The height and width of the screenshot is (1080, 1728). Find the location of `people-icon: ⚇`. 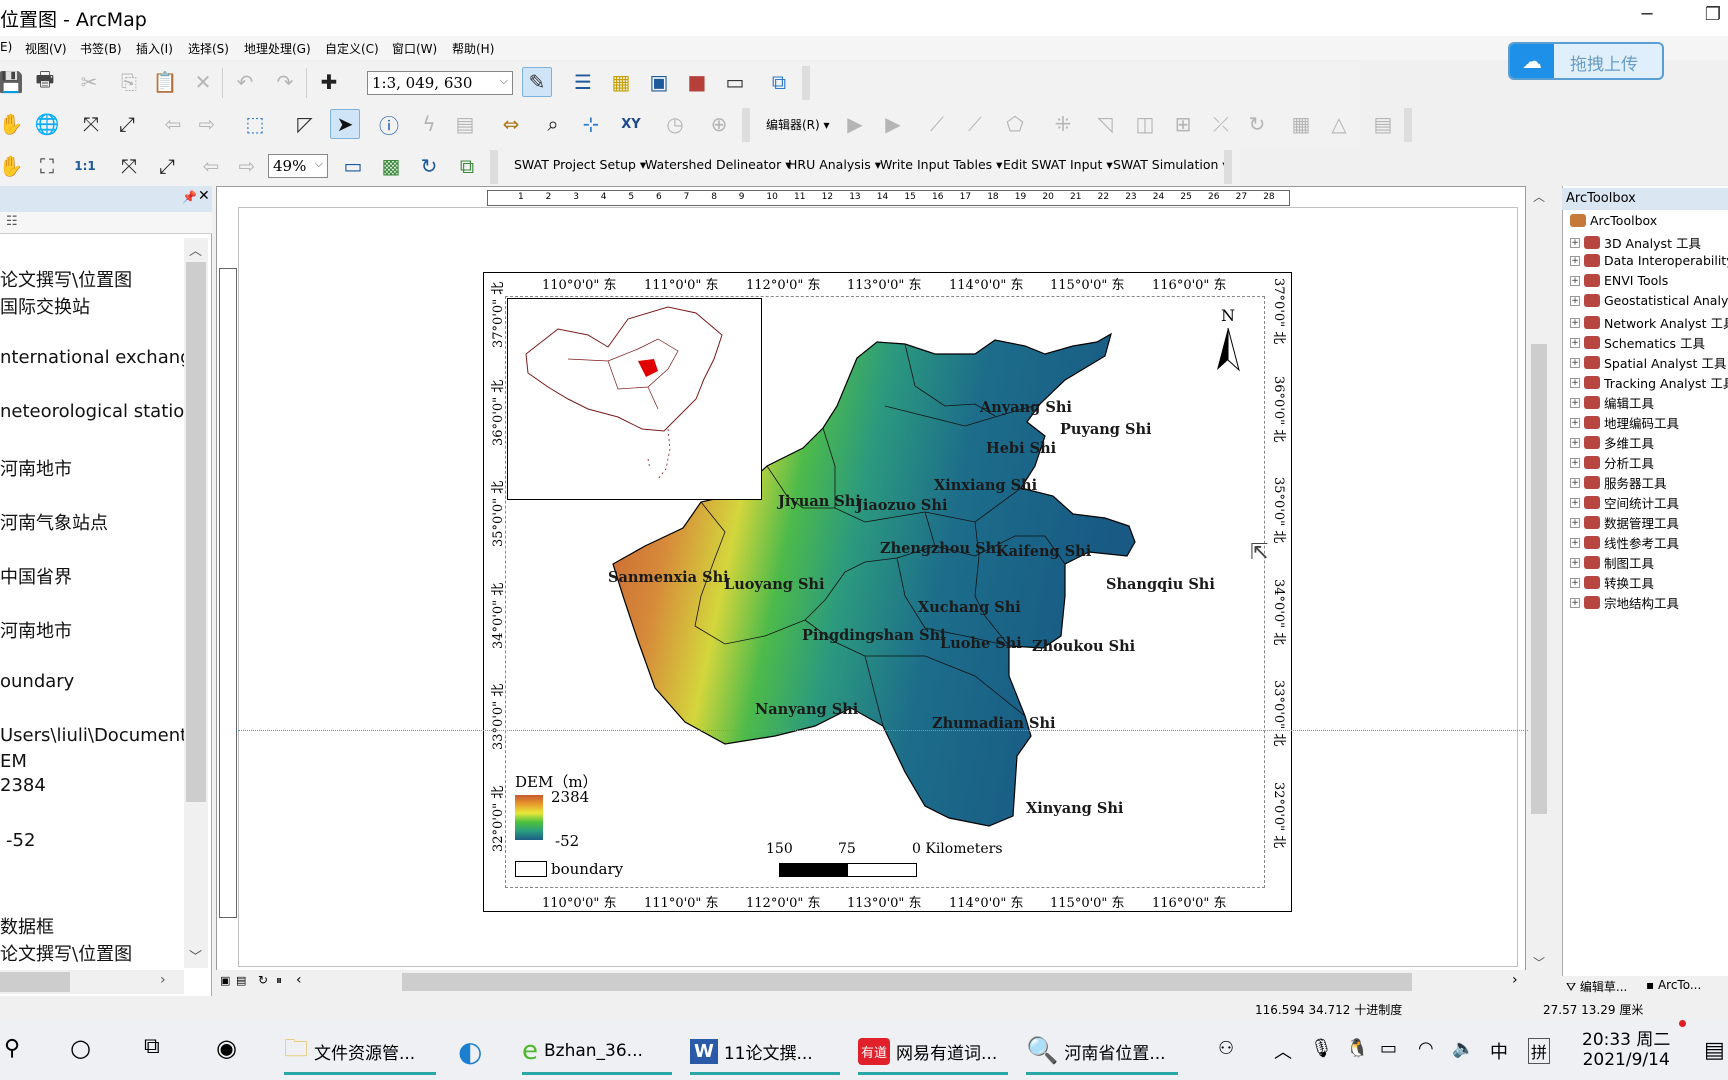

people-icon: ⚇ is located at coordinates (1226, 1048).